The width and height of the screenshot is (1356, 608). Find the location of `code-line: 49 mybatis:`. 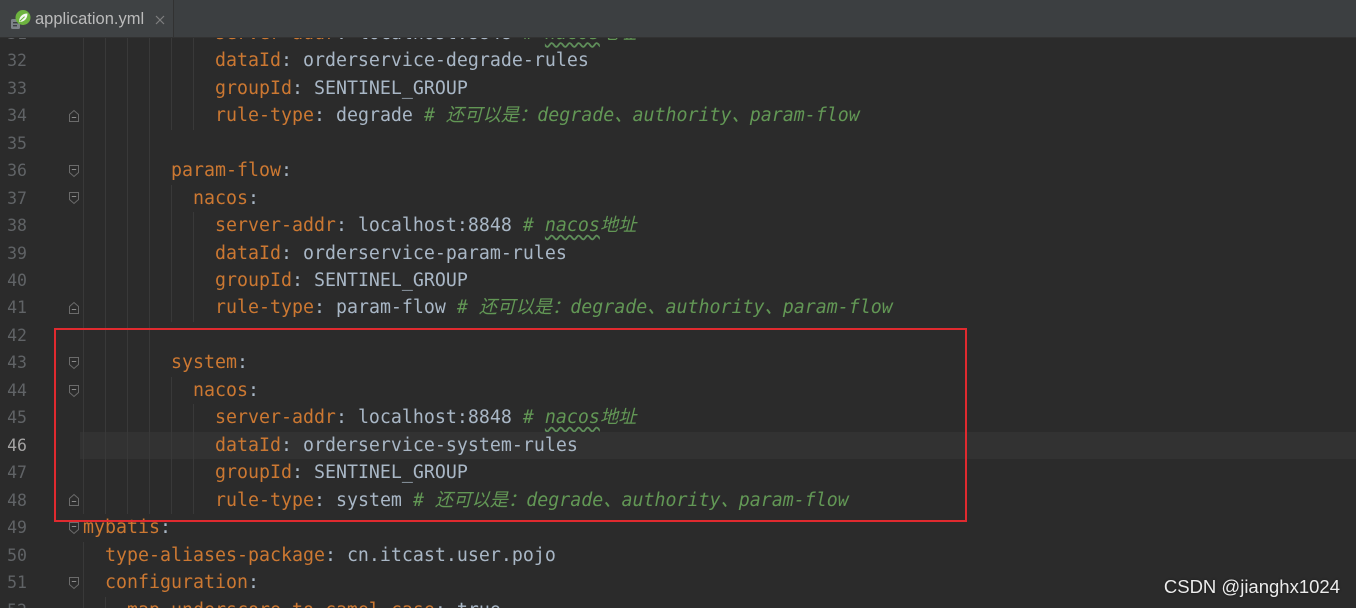

code-line: 49 mybatis: is located at coordinates (678, 527).